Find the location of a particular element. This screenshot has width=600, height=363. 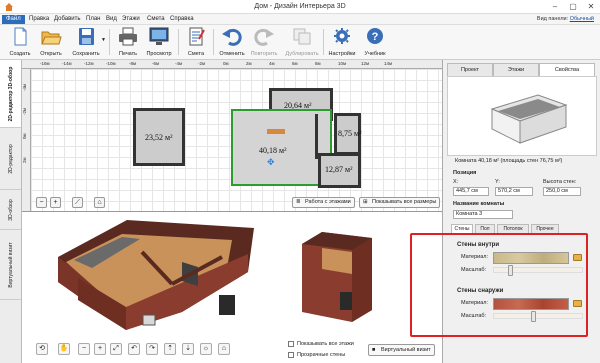

undo-button: Отменить is located at coordinates (232, 42).